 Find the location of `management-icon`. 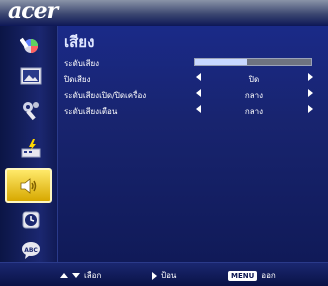

management-icon is located at coordinates (31, 148).